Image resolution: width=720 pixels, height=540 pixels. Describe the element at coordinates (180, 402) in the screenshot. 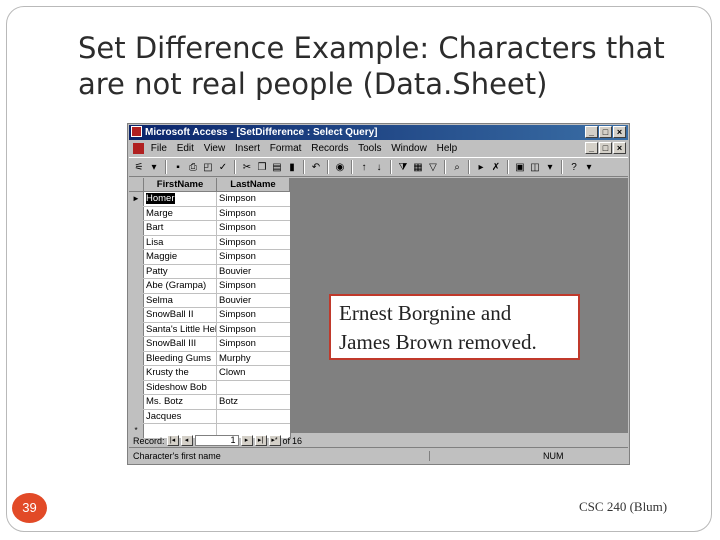

I see `cell-firstname: Ms. Botz` at that location.